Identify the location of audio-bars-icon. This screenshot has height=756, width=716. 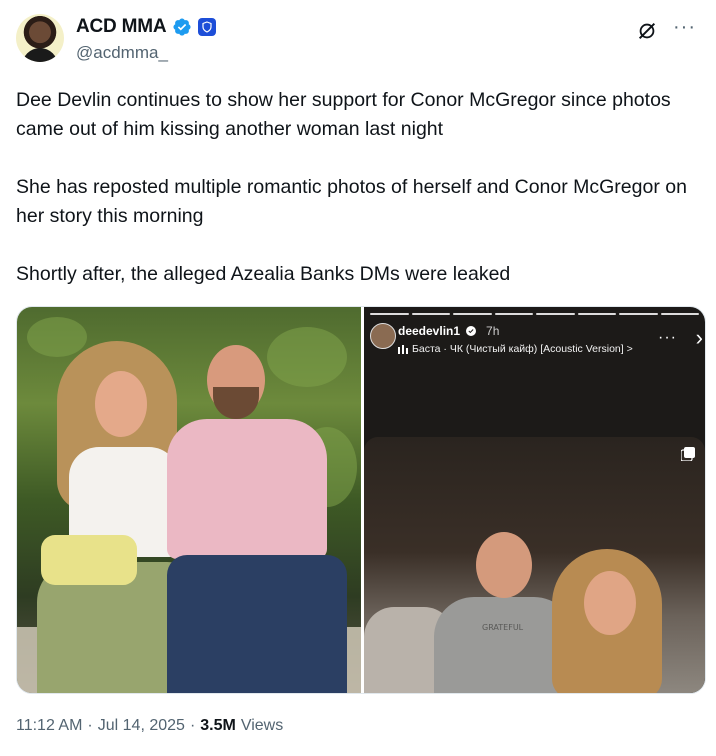
(403, 349).